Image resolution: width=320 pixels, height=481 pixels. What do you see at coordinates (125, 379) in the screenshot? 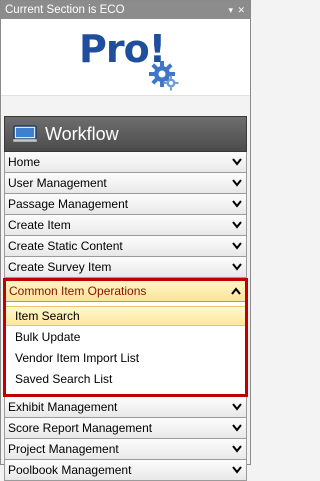
I see `submenu-item-saved-search-list: Saved Search List` at bounding box center [125, 379].